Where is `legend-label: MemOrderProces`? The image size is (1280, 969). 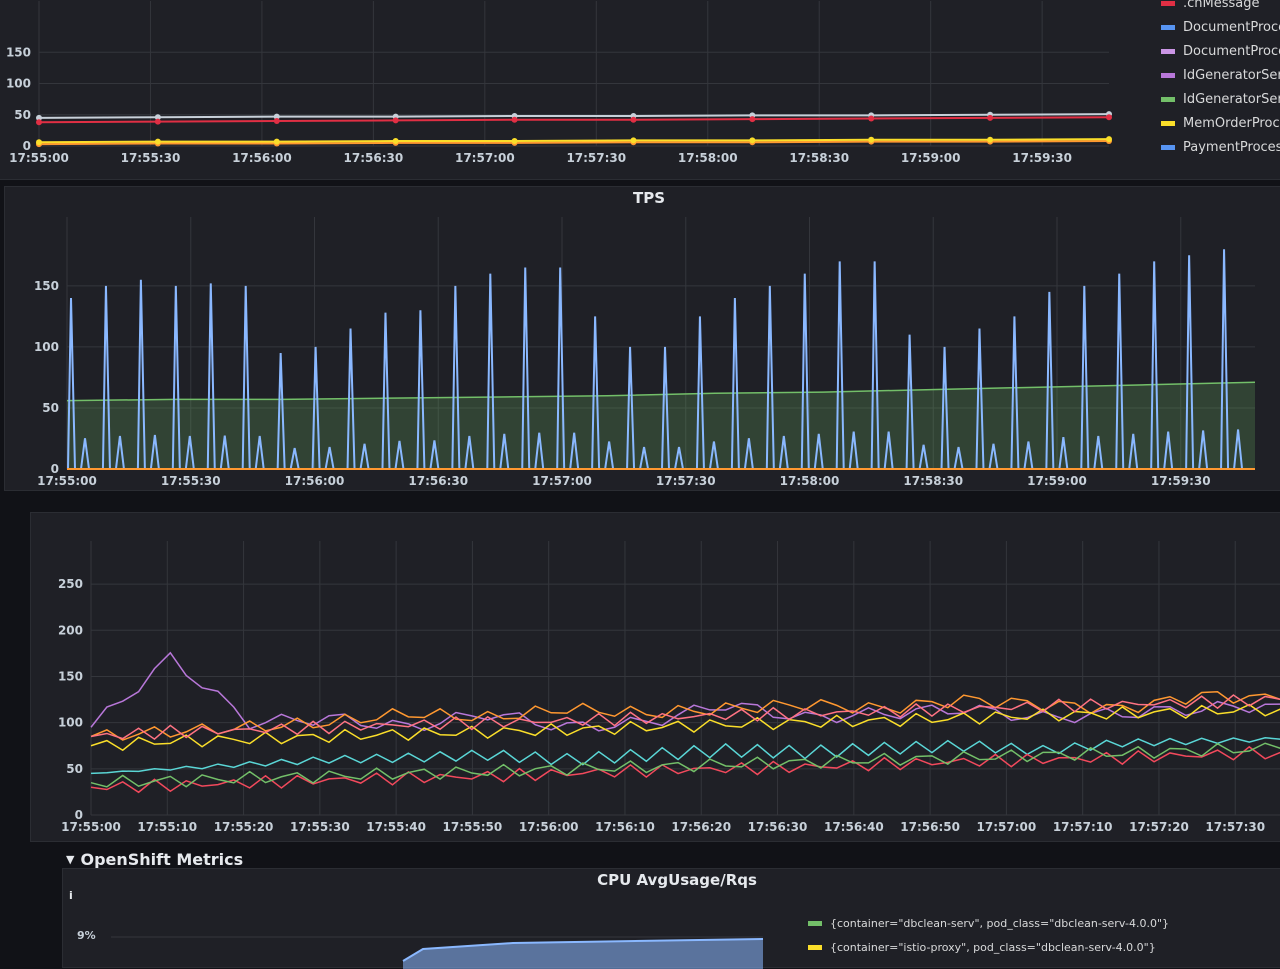
legend-label: MemOrderProces is located at coordinates (1231, 123).